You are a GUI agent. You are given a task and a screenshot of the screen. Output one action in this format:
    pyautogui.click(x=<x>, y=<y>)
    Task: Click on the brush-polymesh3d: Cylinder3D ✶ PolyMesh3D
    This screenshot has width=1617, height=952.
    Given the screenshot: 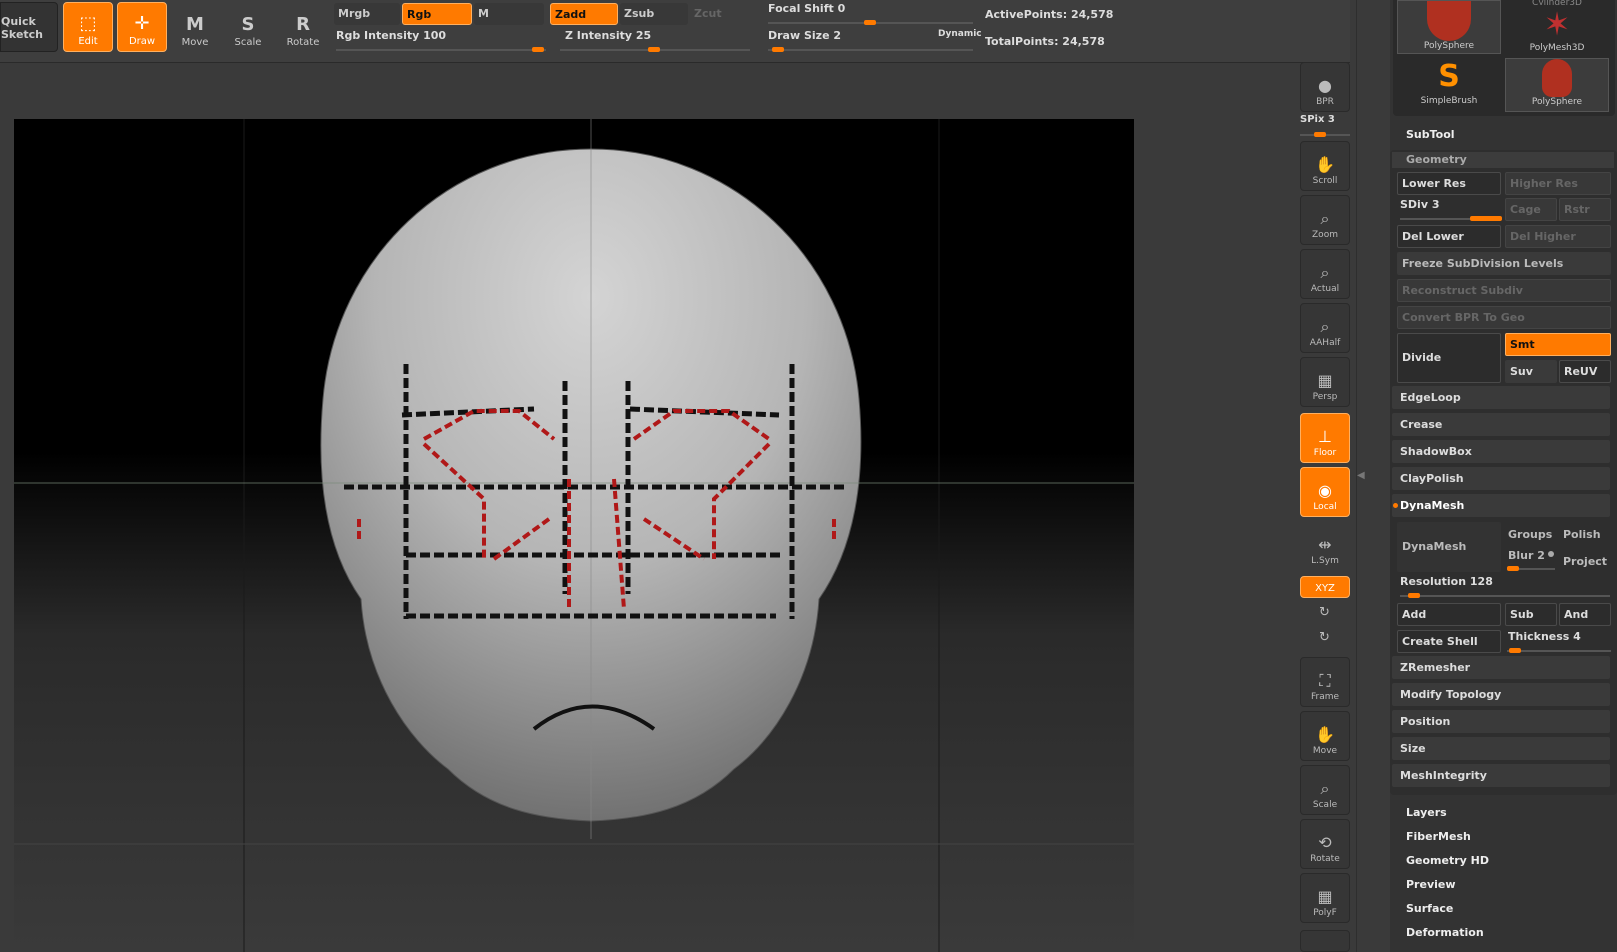 What is the action you would take?
    pyautogui.click(x=1557, y=27)
    